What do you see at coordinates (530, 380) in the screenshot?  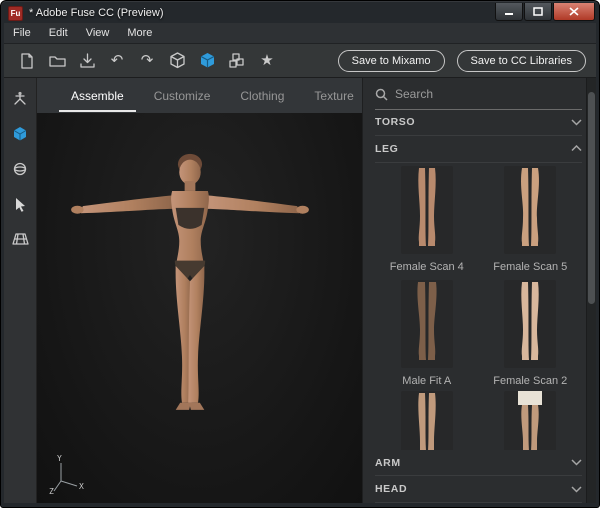 I see `leg-item-label: Female Scan 2` at bounding box center [530, 380].